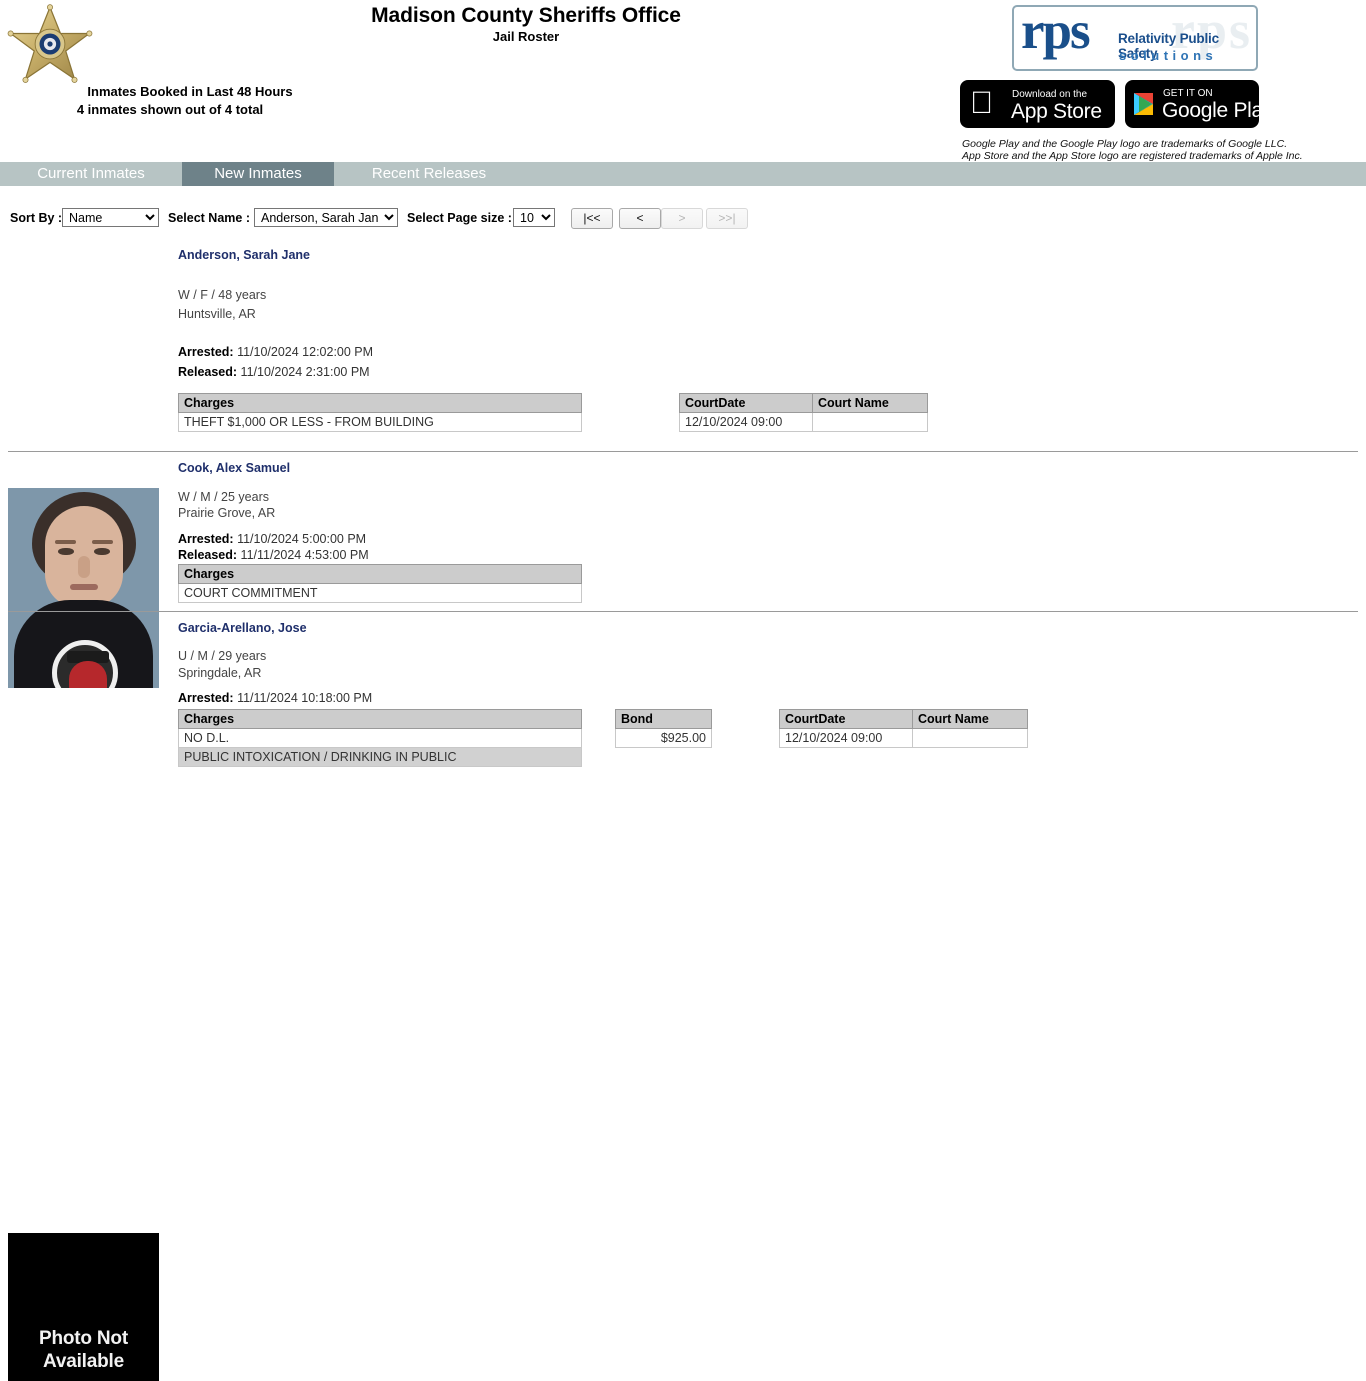  Describe the element at coordinates (640, 218) in the screenshot. I see `pagination-prev-button: <` at that location.